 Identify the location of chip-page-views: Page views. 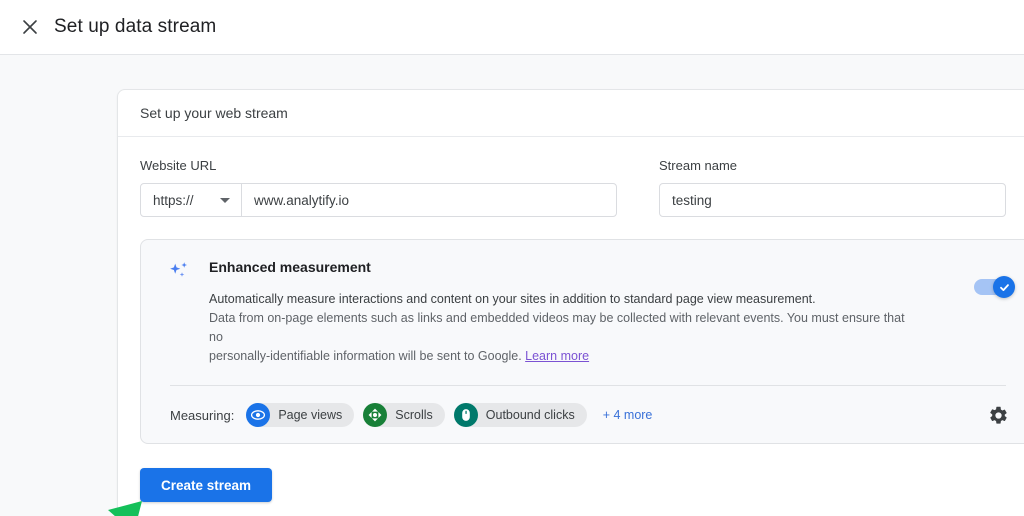
(300, 415).